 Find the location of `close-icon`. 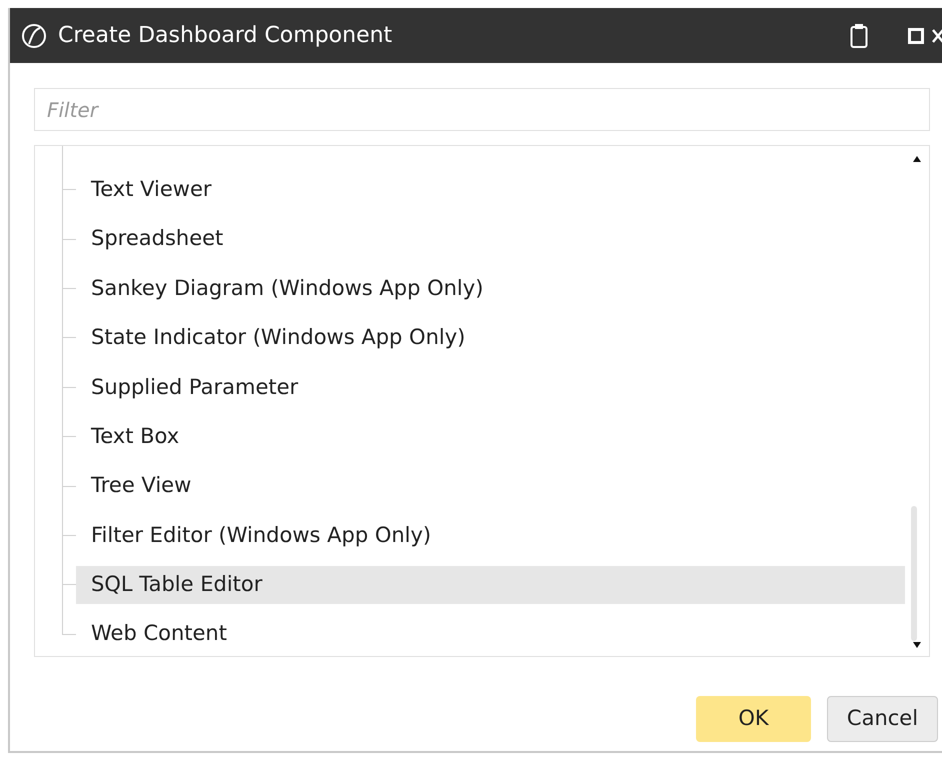

close-icon is located at coordinates (937, 36).